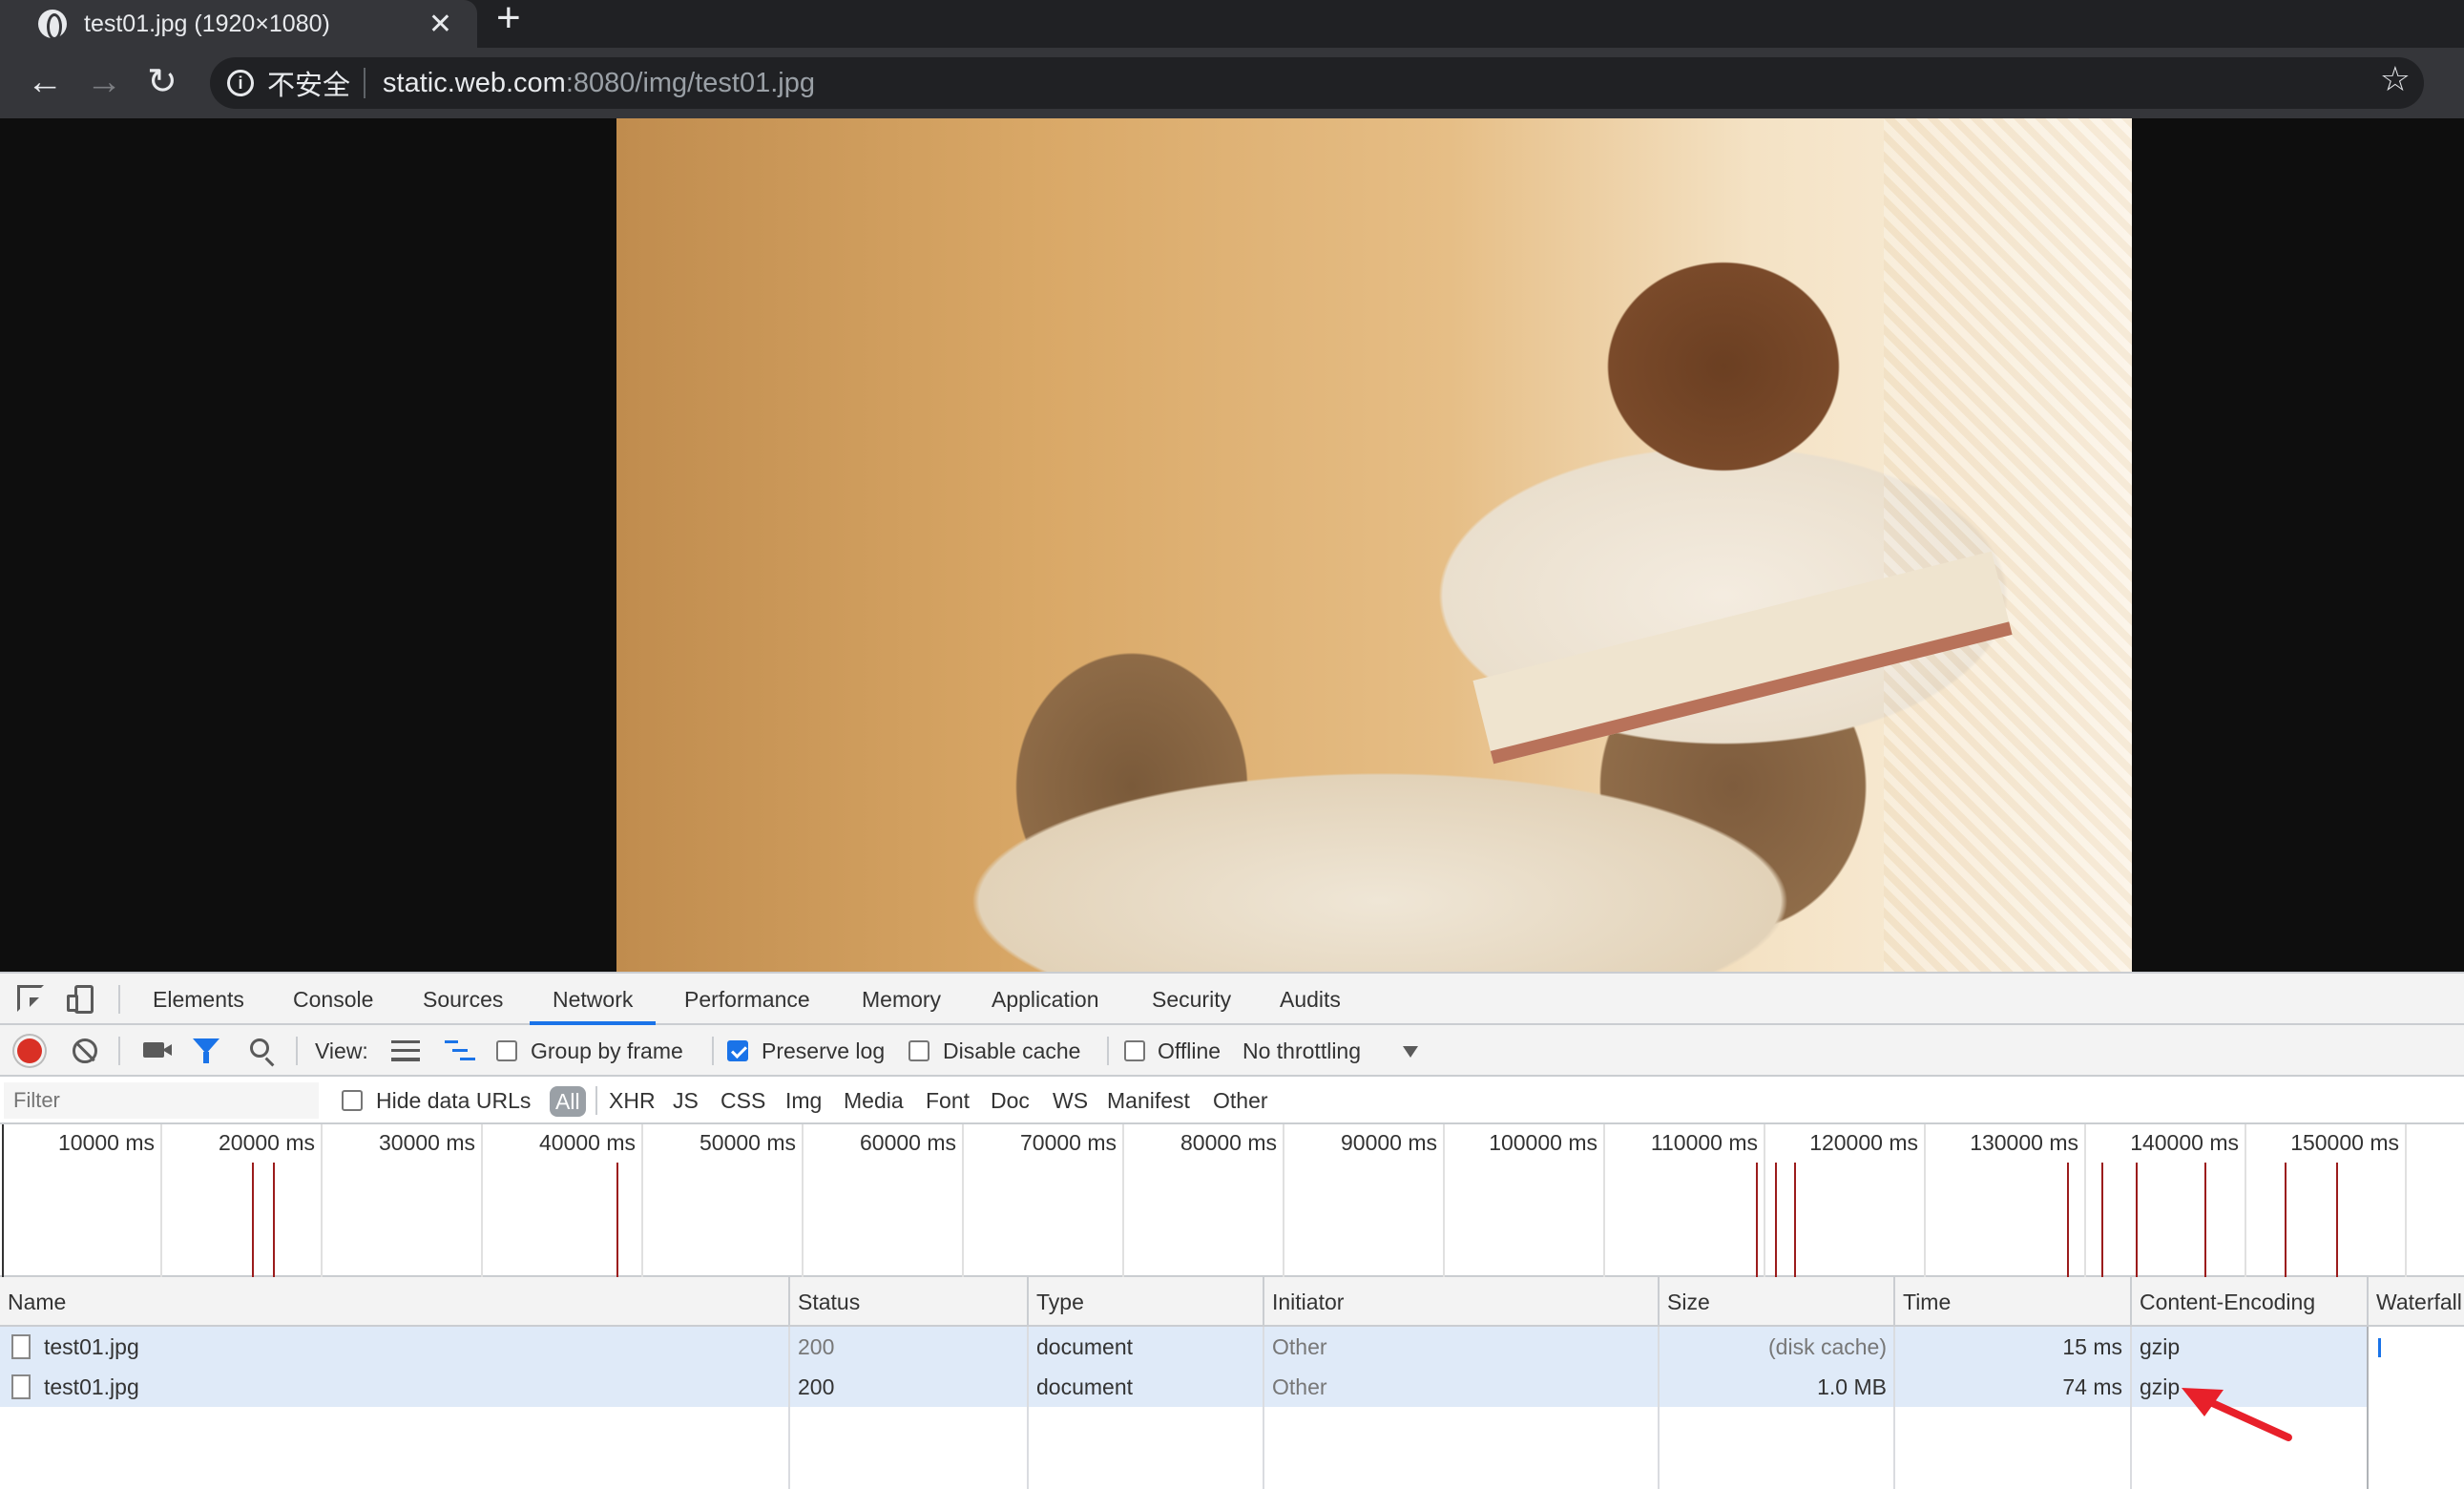  Describe the element at coordinates (158, 1050) in the screenshot. I see `capture-screenshots-icon` at that location.